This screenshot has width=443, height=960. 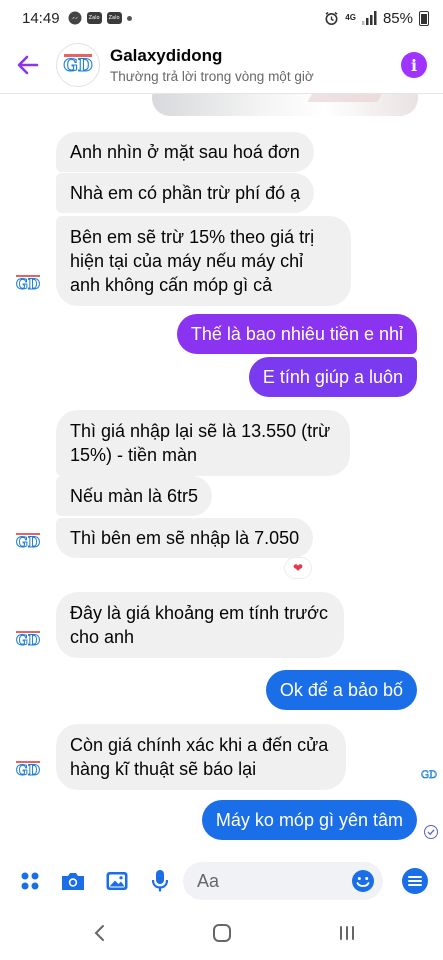 What do you see at coordinates (283, 881) in the screenshot?
I see `message-input: Aa` at bounding box center [283, 881].